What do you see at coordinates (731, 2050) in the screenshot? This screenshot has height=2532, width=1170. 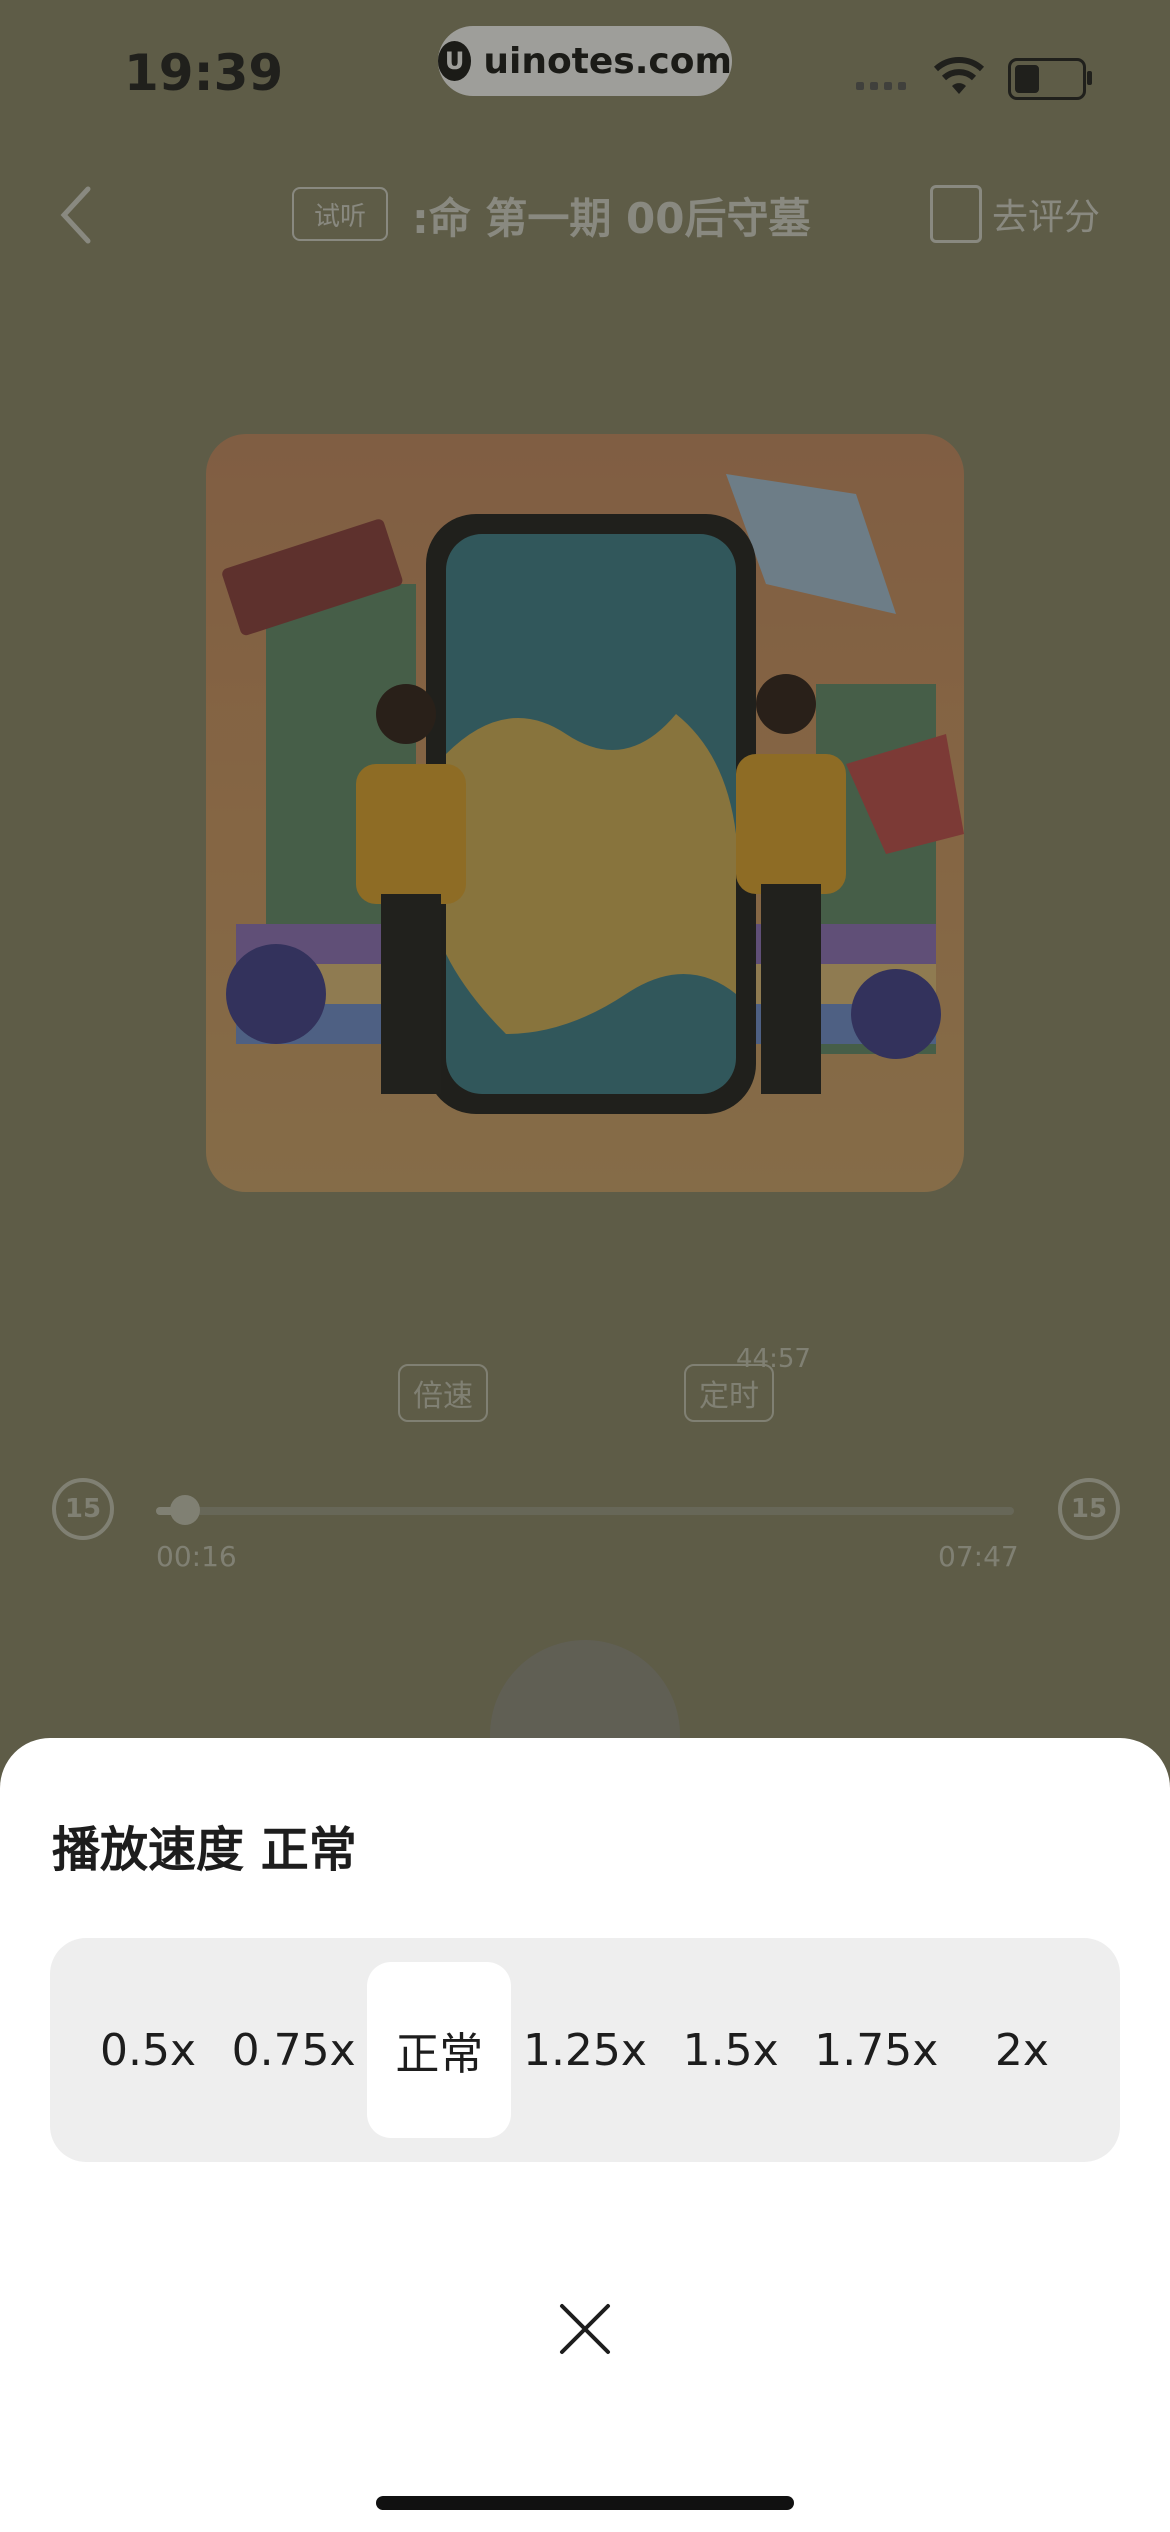 I see `speed-option: 1.5x` at bounding box center [731, 2050].